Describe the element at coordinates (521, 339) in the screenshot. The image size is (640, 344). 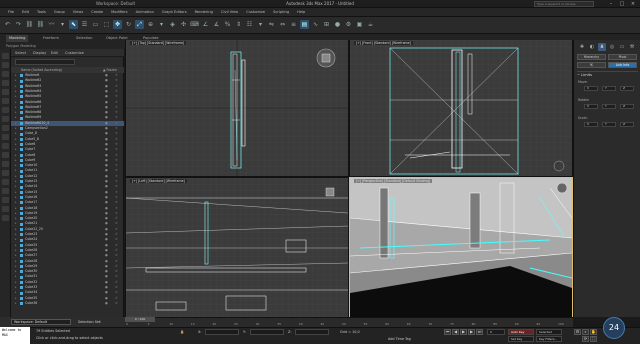
I see `set-key-button: Set Key` at that location.